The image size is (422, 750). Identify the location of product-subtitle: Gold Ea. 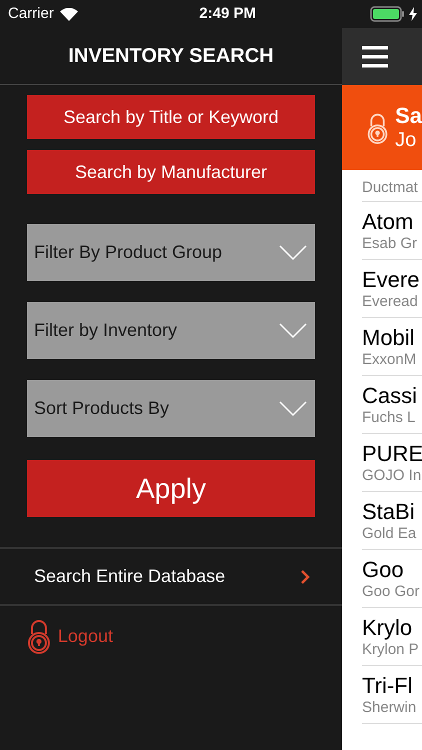
(390, 533).